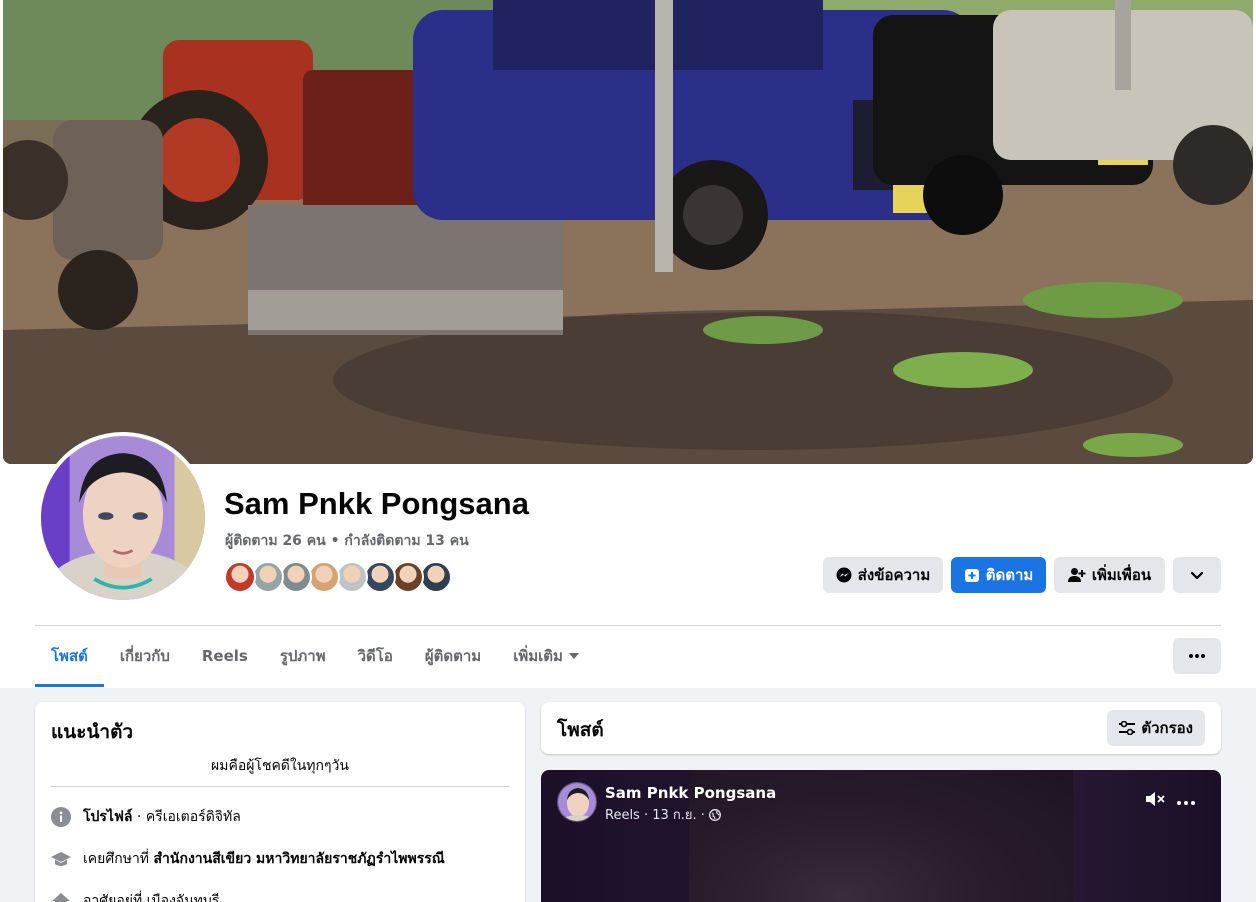  I want to click on profile-options-button, so click(1197, 575).